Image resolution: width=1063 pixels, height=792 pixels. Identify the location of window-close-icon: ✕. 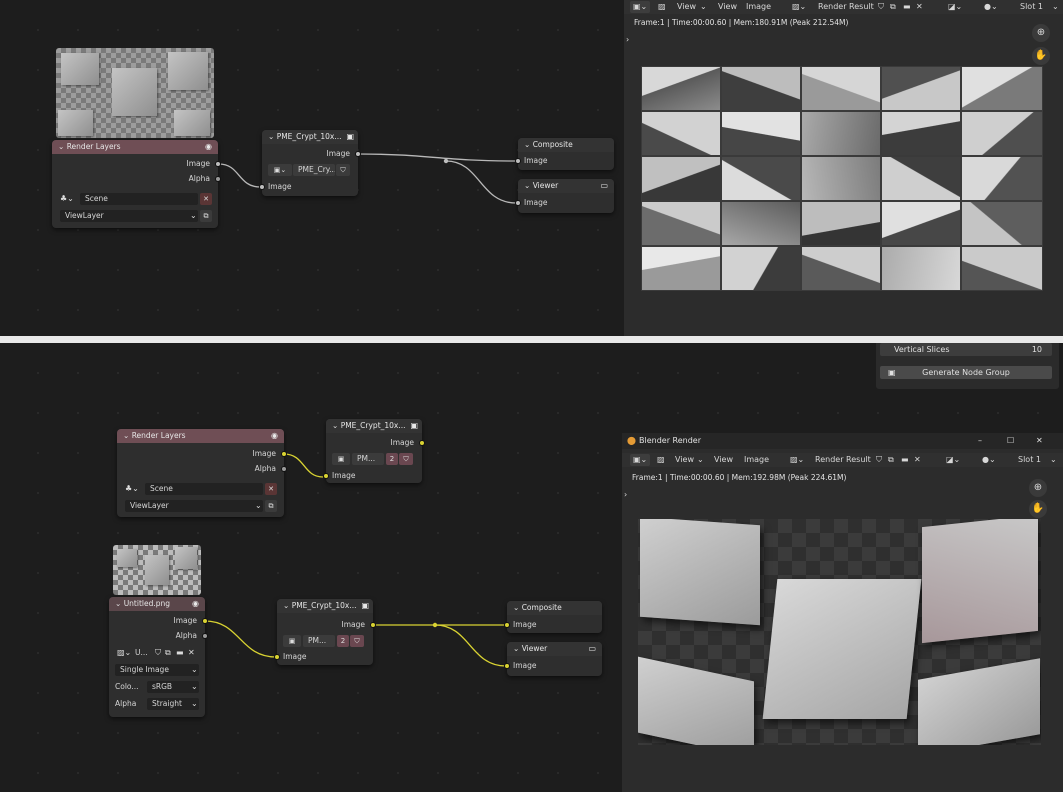
(1039, 441).